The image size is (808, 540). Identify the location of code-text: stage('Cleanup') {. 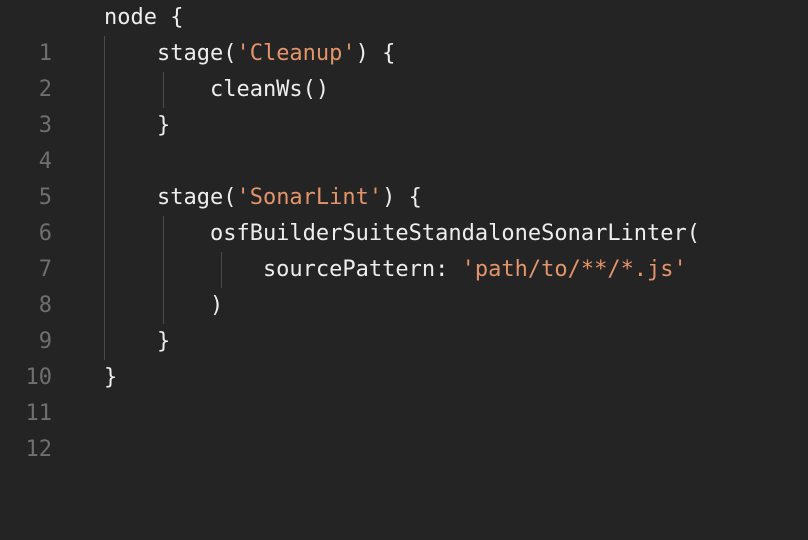
(249, 54).